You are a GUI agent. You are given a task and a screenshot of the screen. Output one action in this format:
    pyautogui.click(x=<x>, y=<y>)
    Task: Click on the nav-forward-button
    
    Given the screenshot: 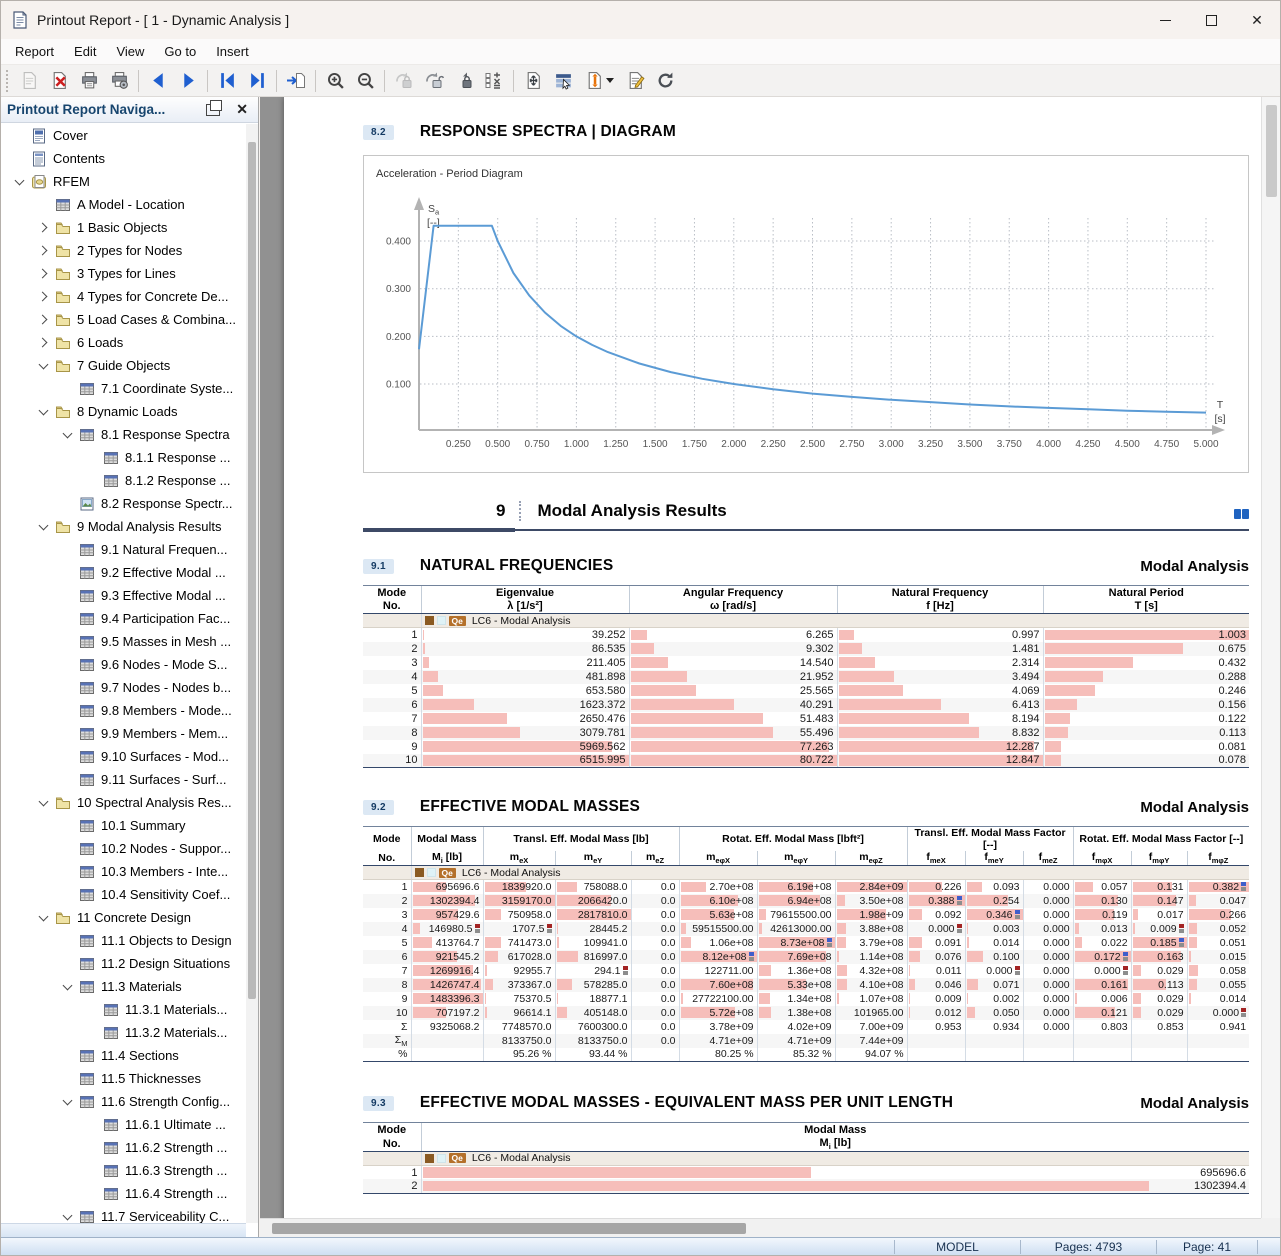 What is the action you would take?
    pyautogui.click(x=188, y=81)
    